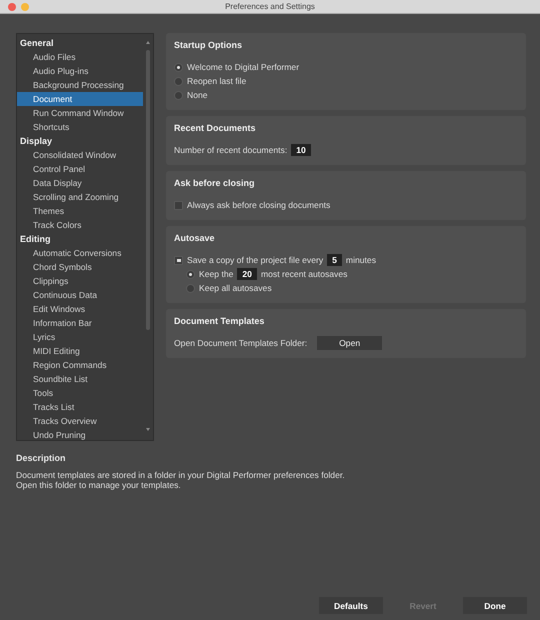 The image size is (540, 620). What do you see at coordinates (349, 343) in the screenshot?
I see `open-button: Open` at bounding box center [349, 343].